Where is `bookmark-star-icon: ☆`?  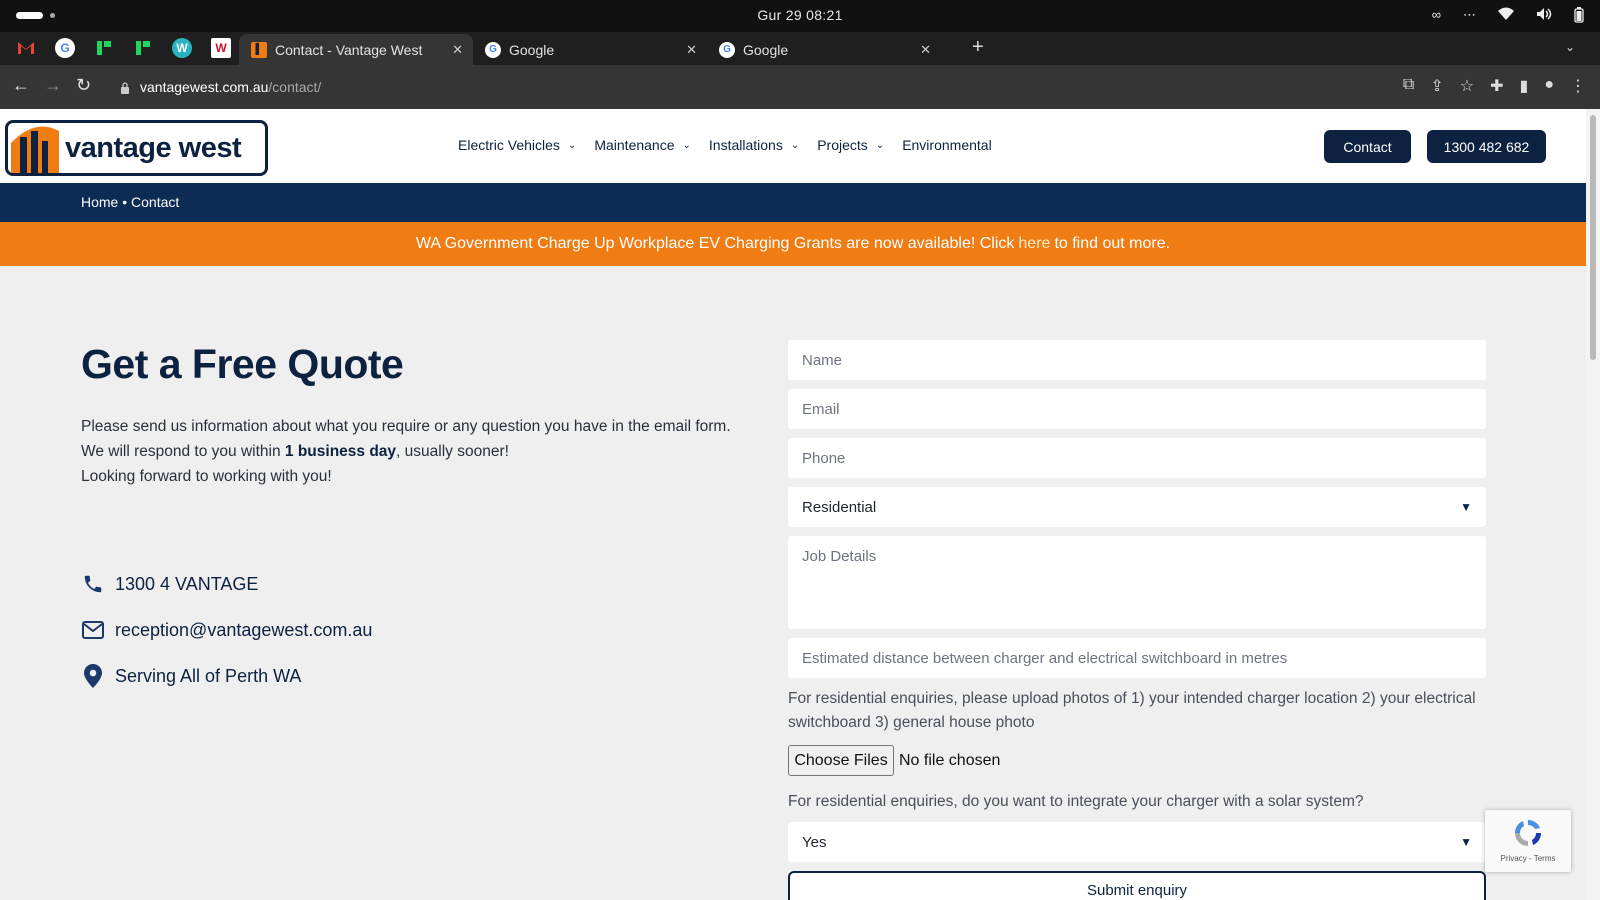
bookmark-star-icon: ☆ is located at coordinates (1467, 86).